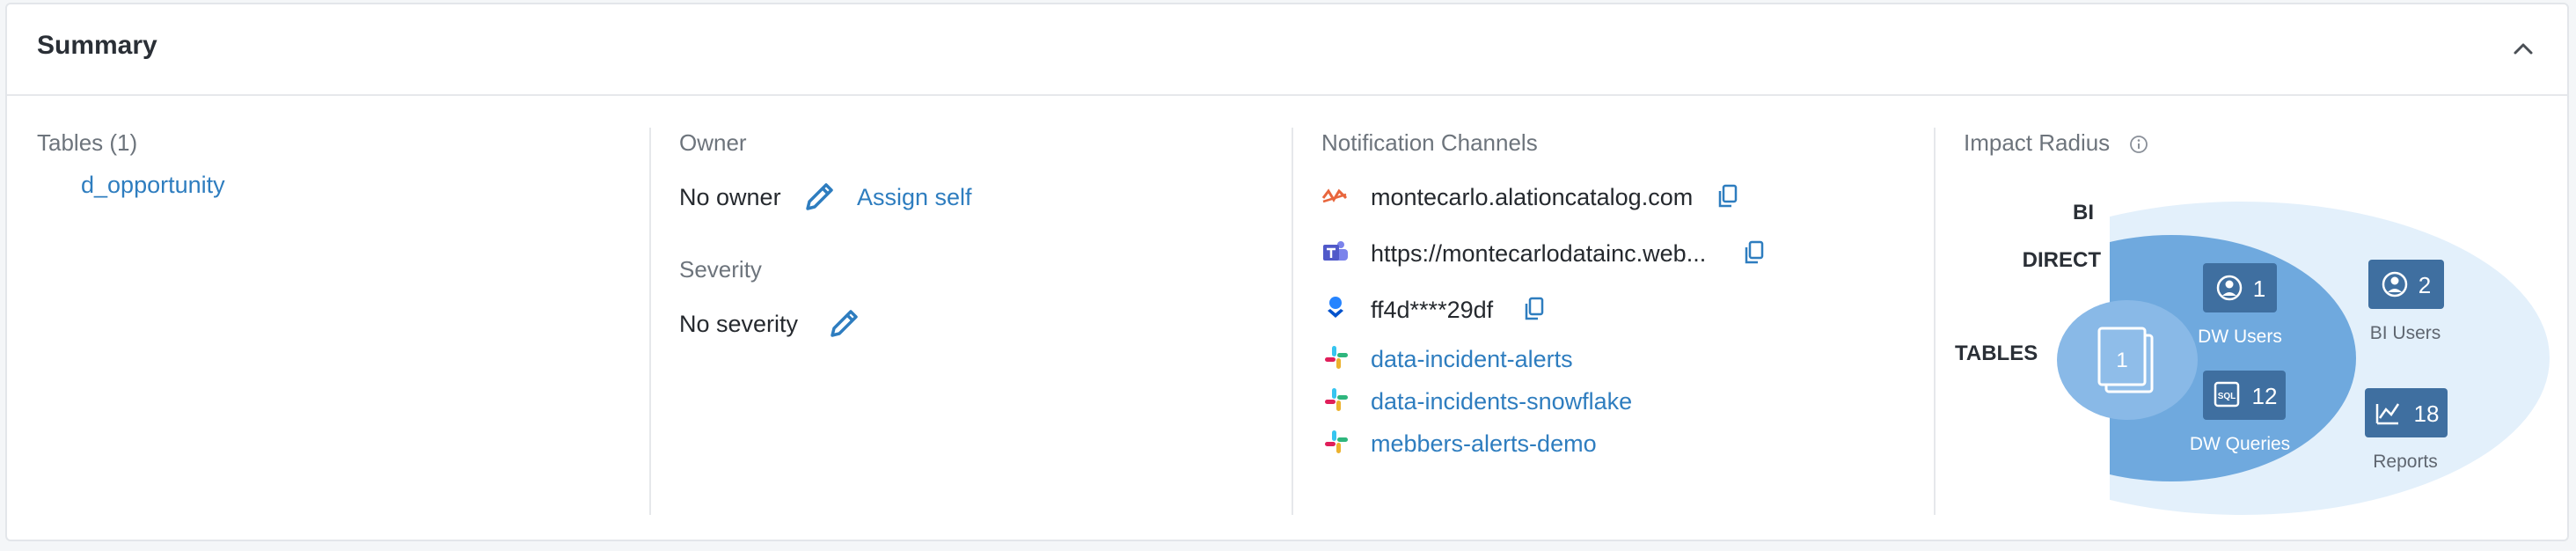  I want to click on dw-users-count: 1, so click(2259, 289).